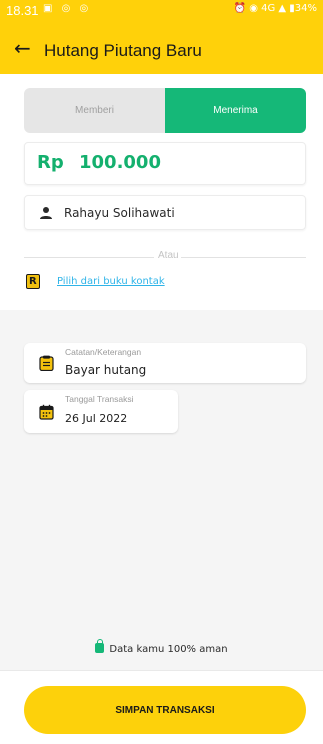 The height and width of the screenshot is (744, 323). Describe the element at coordinates (22, 48) in the screenshot. I see `arrow-left-icon: ←` at that location.